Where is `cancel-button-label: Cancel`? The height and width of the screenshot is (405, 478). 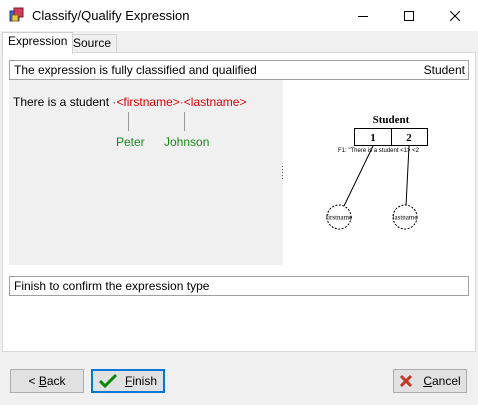
cancel-button-label: Cancel is located at coordinates (441, 381).